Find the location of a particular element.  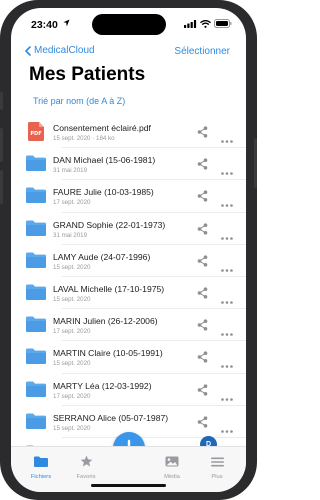

item-name: MARTIN Claire (10-05-1991) is located at coordinates (108, 353).